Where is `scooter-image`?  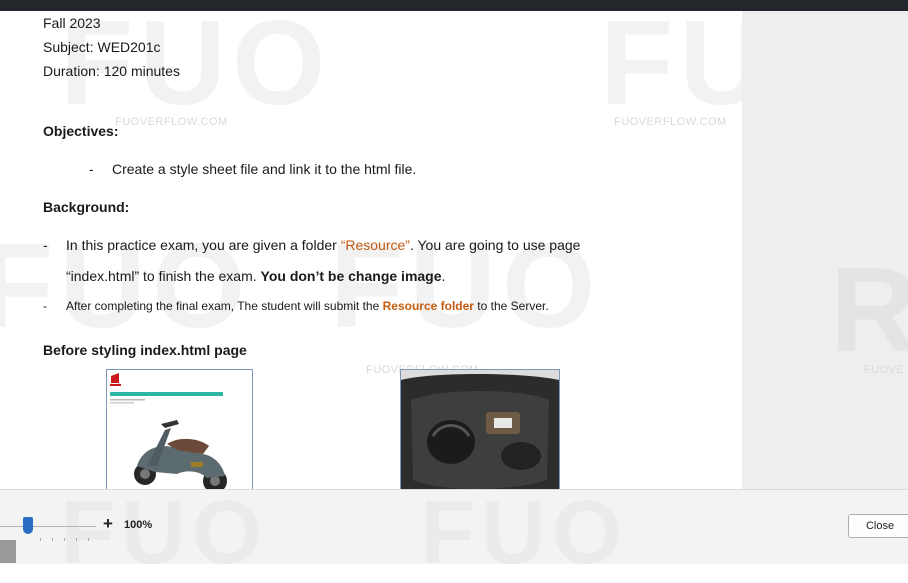
scooter-image is located at coordinates (168, 431).